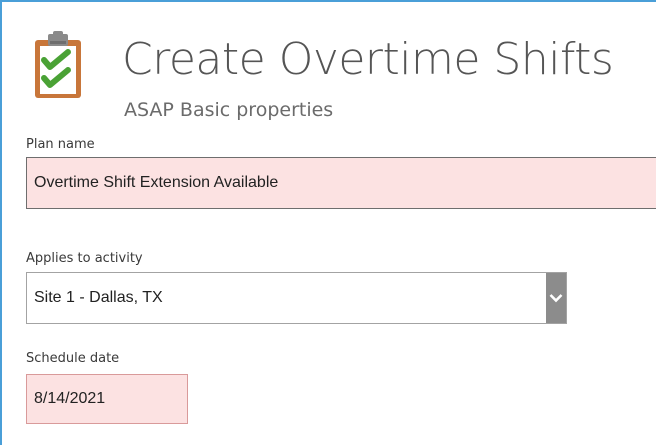 This screenshot has width=656, height=445. I want to click on chevron-down-icon, so click(556, 298).